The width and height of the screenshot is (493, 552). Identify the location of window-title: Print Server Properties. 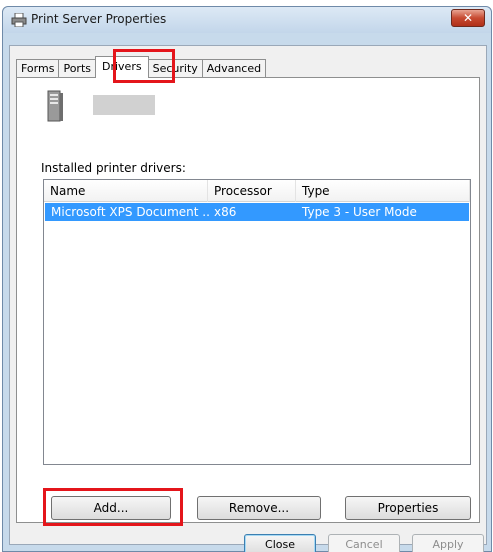
(99, 19).